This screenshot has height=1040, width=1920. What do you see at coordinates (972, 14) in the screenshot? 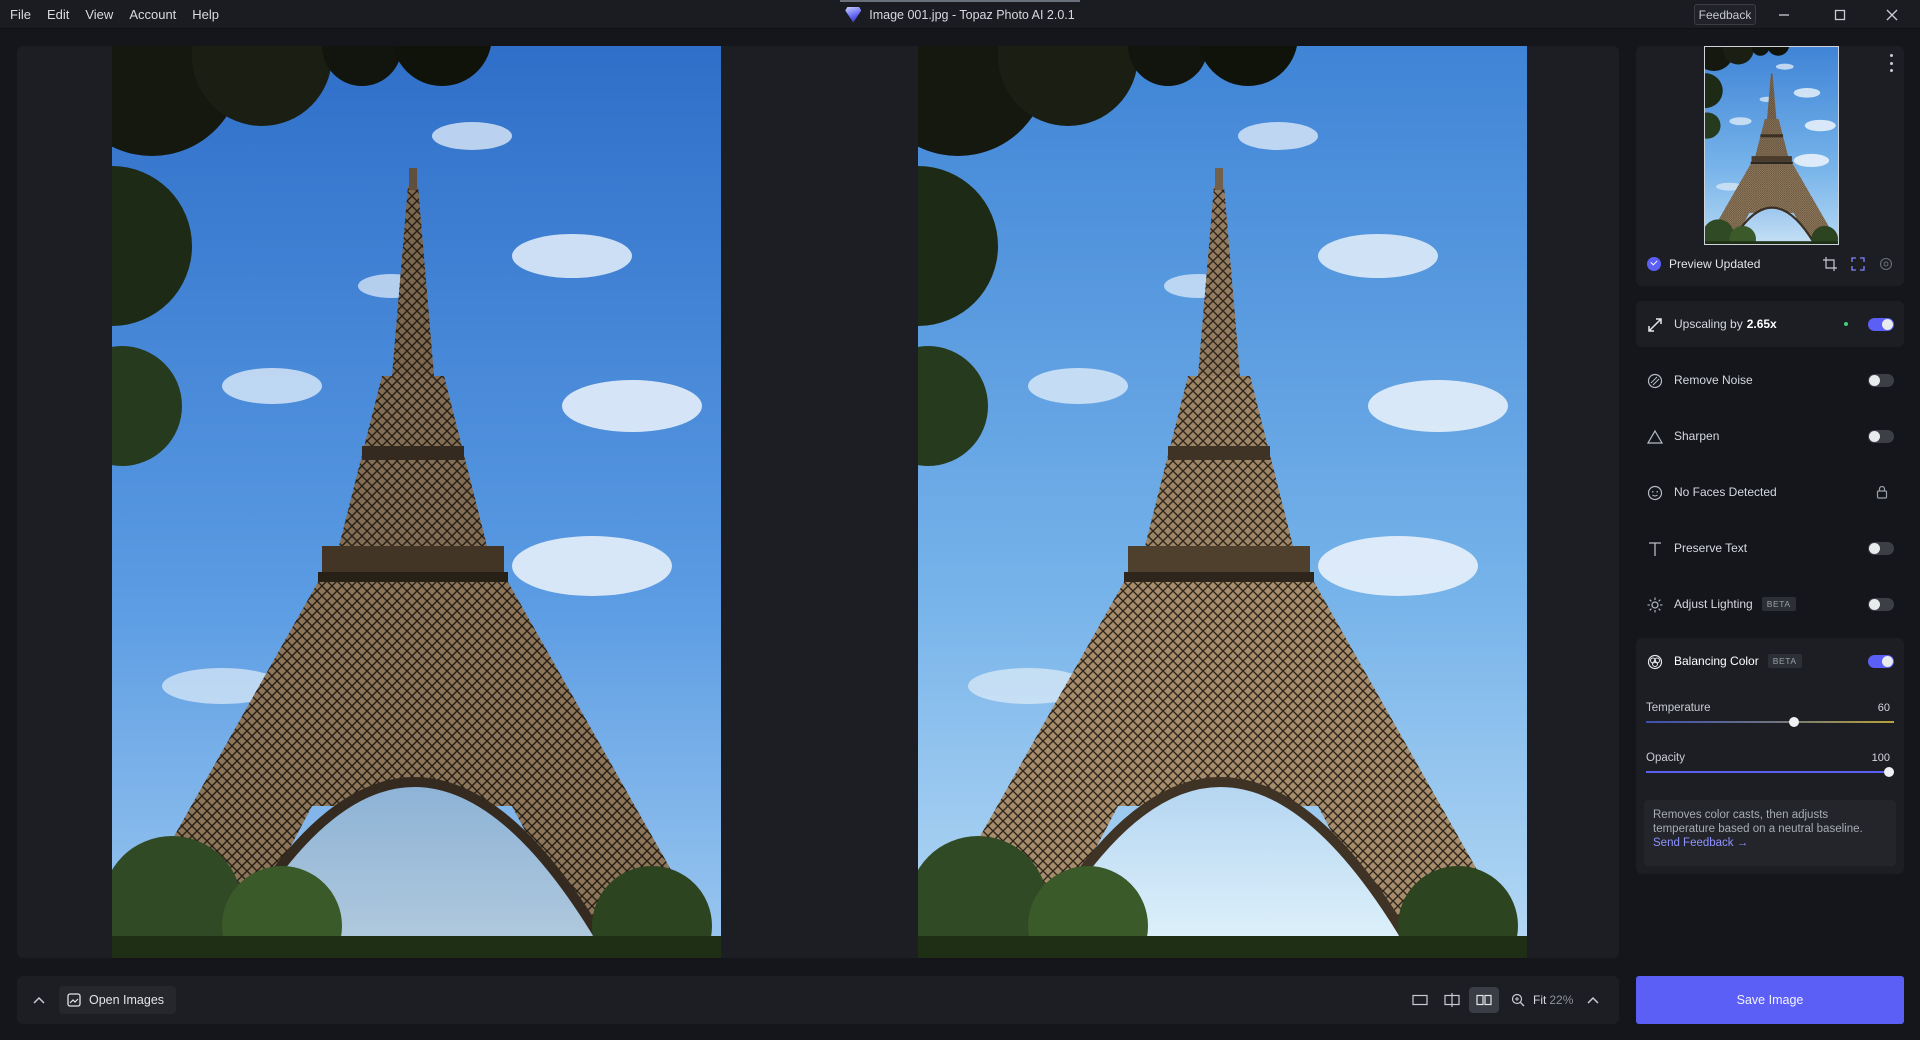
I see `window-title-text: Image 001.jpg - Topaz Photo AI 2.0.1` at bounding box center [972, 14].